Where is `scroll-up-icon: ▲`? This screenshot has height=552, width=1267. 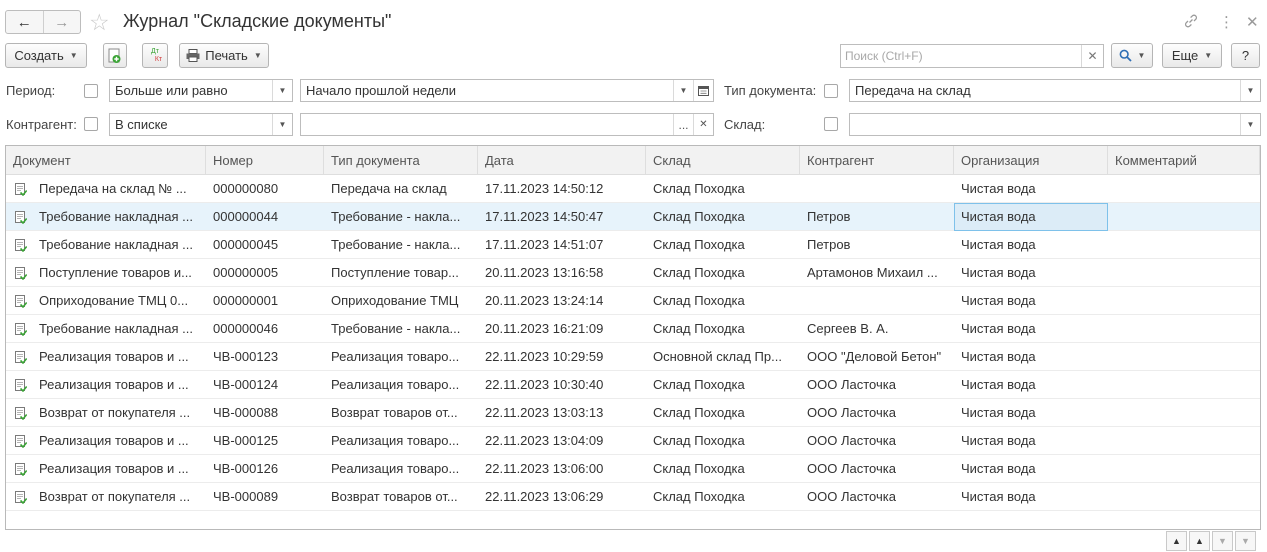 scroll-up-icon: ▲ is located at coordinates (1199, 541).